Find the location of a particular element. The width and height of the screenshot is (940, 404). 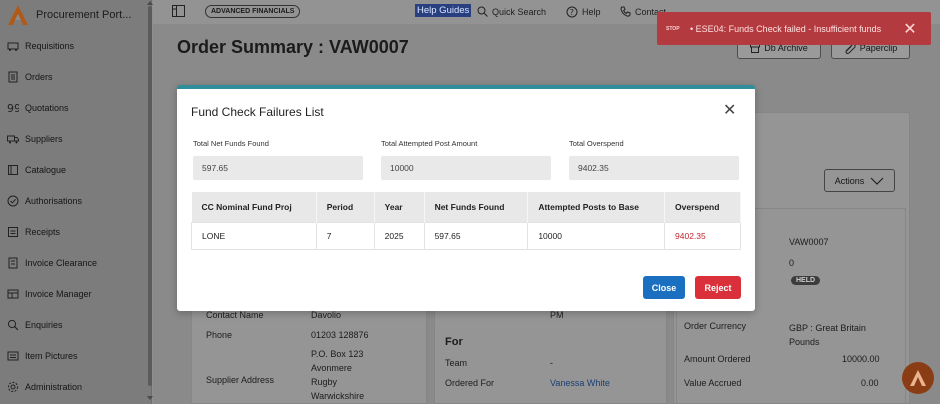

table-cell: 597.65 is located at coordinates (476, 235).